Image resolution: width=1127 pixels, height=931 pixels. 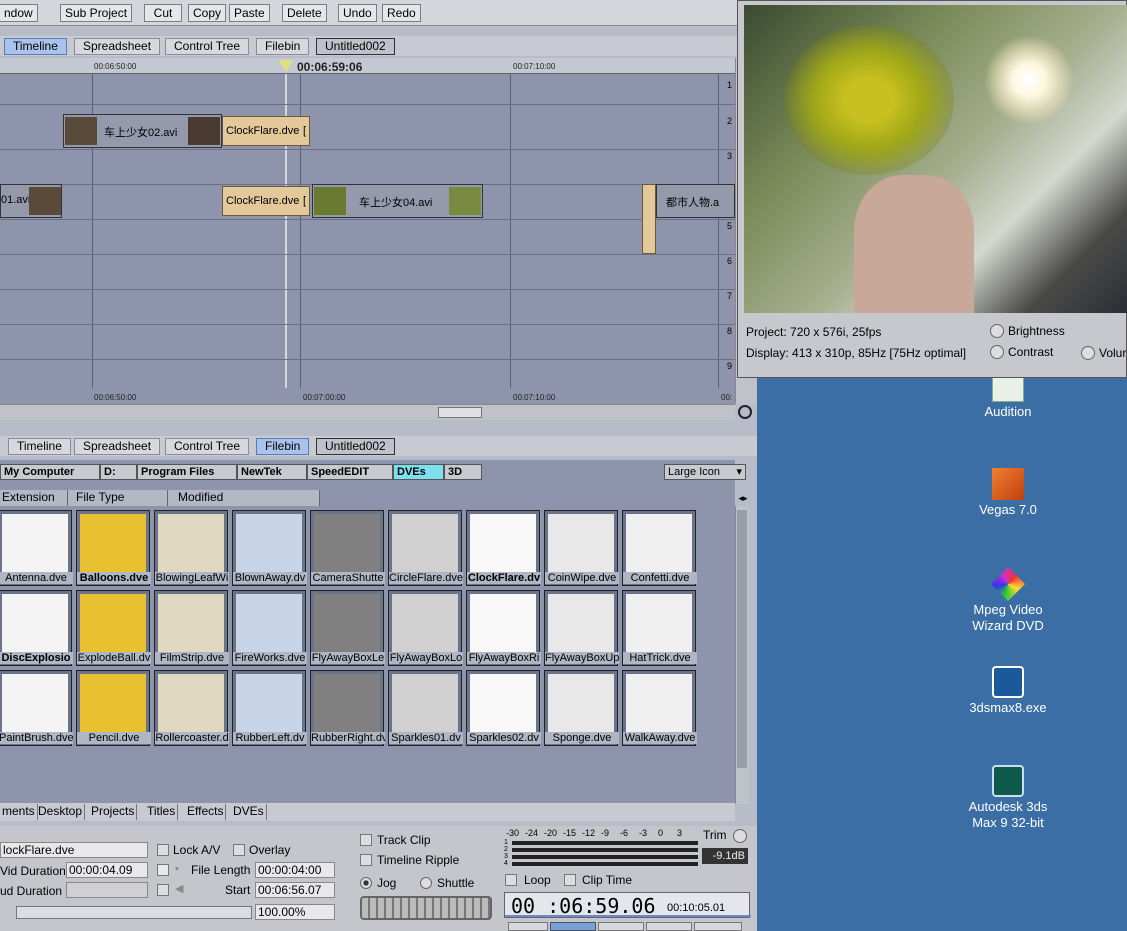 I want to click on file-thumbnail: Balloons.dve, so click(x=113, y=548).